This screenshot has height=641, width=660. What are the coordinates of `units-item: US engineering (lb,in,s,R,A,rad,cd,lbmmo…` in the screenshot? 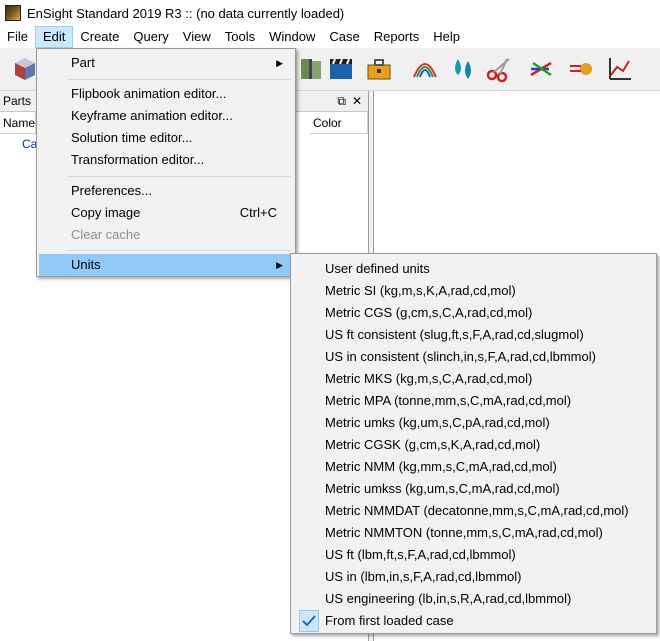 It's located at (473, 599).